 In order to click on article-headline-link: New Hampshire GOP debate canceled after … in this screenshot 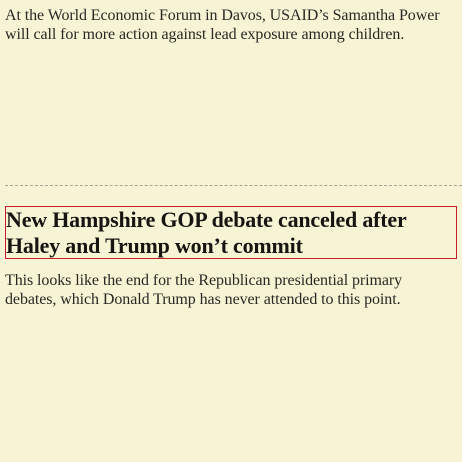, I will do `click(231, 232)`.